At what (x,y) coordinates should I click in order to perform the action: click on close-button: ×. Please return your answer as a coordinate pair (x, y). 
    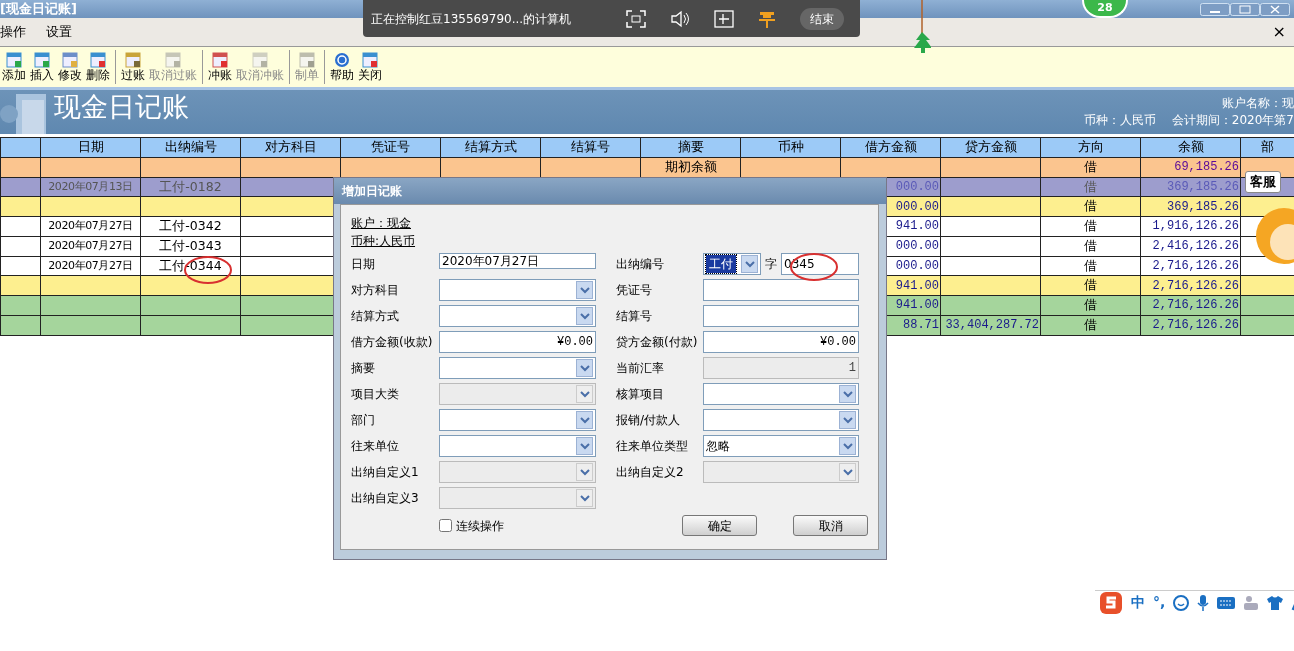
    Looking at the image, I should click on (1279, 32).